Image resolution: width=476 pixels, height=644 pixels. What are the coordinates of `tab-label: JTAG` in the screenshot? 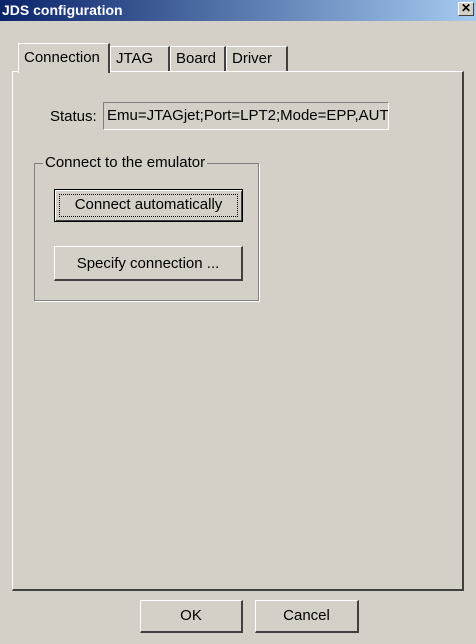 It's located at (135, 58).